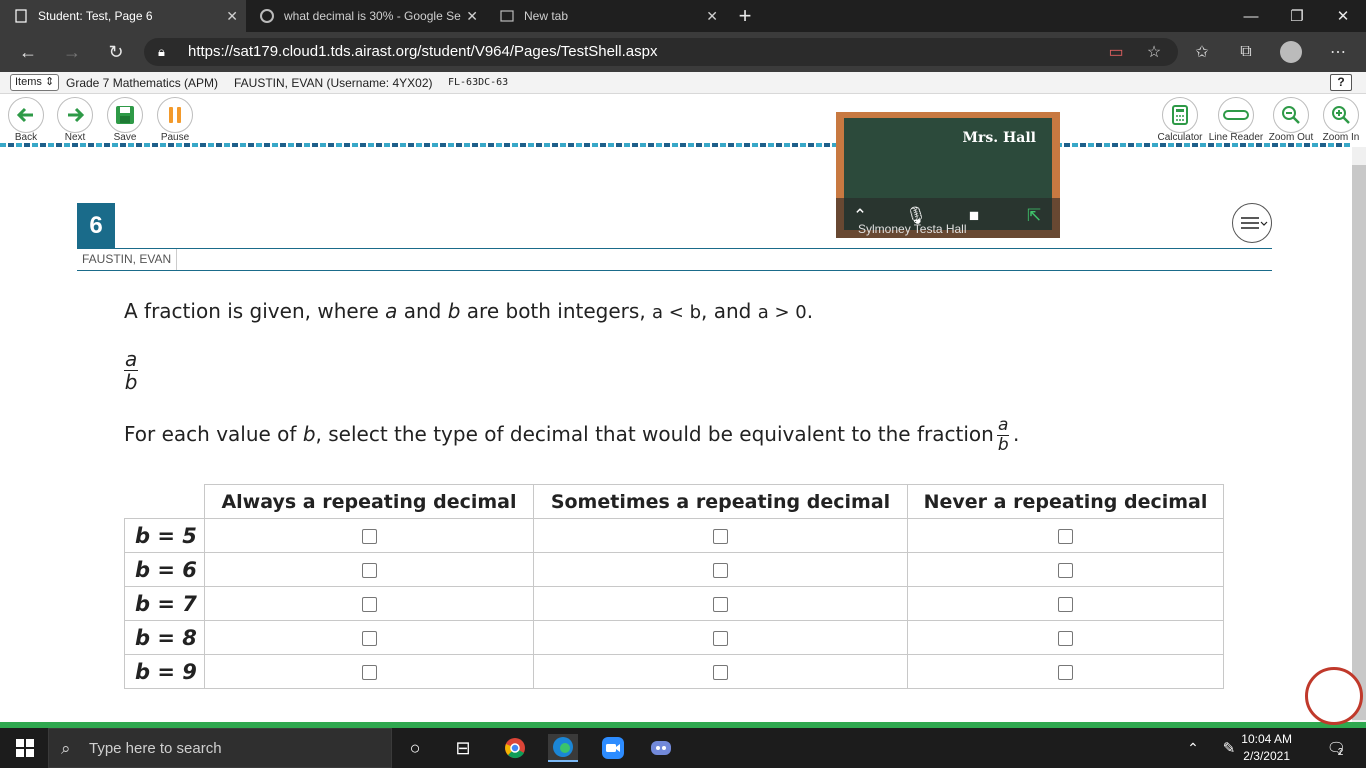 This screenshot has height=769, width=1366. I want to click on discord-icon, so click(661, 748).